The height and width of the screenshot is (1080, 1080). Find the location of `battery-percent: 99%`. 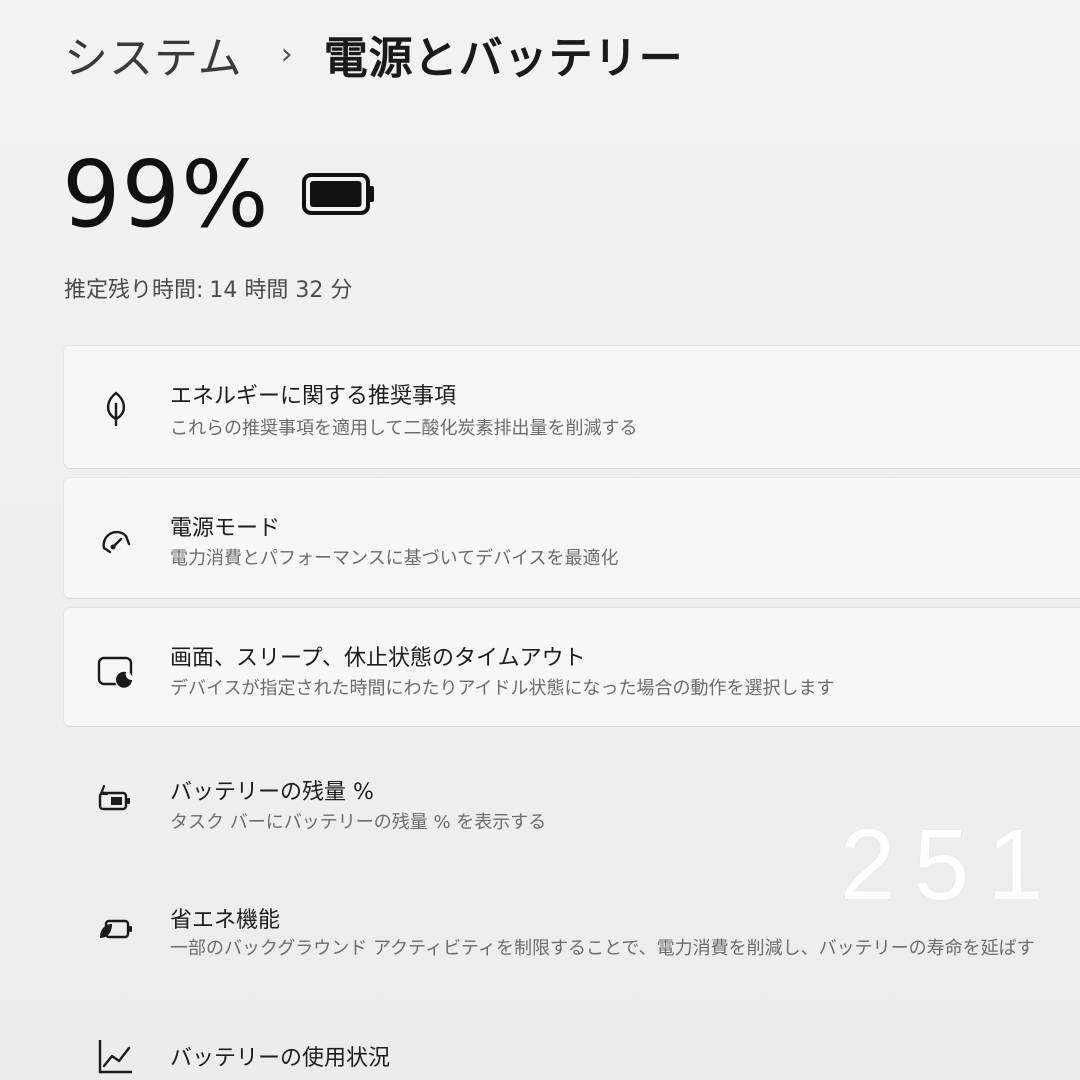

battery-percent: 99% is located at coordinates (166, 194).